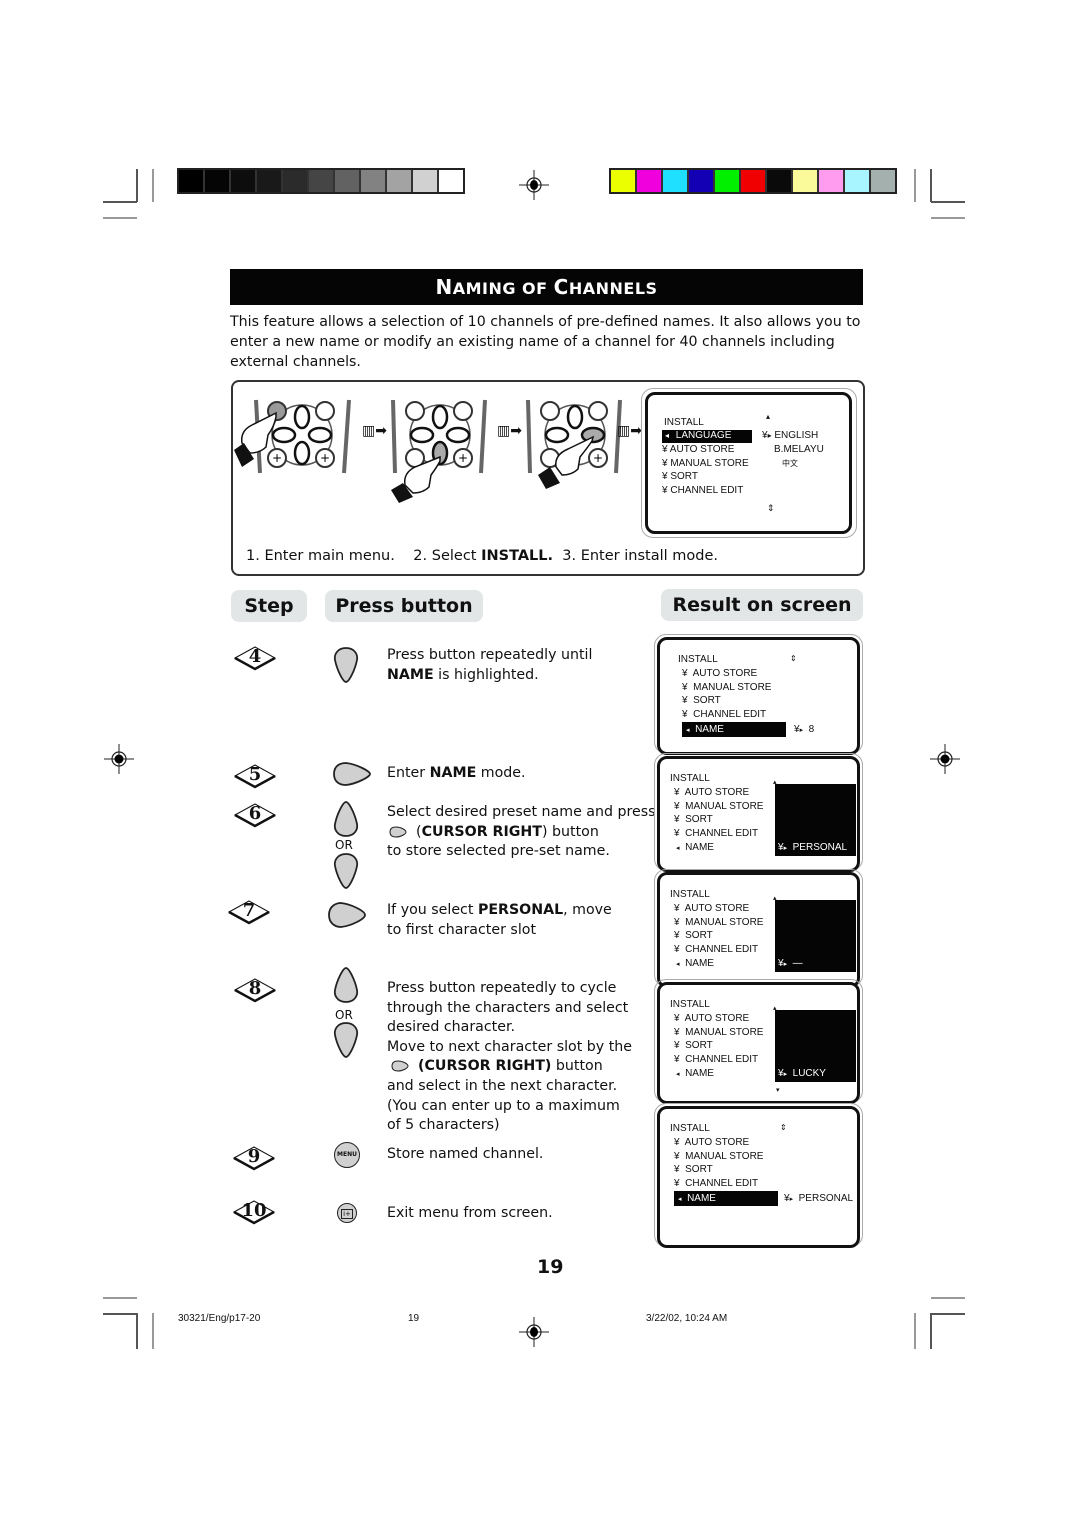 This screenshot has height=1528, width=1080. I want to click on title-part: HANNELS, so click(613, 288).